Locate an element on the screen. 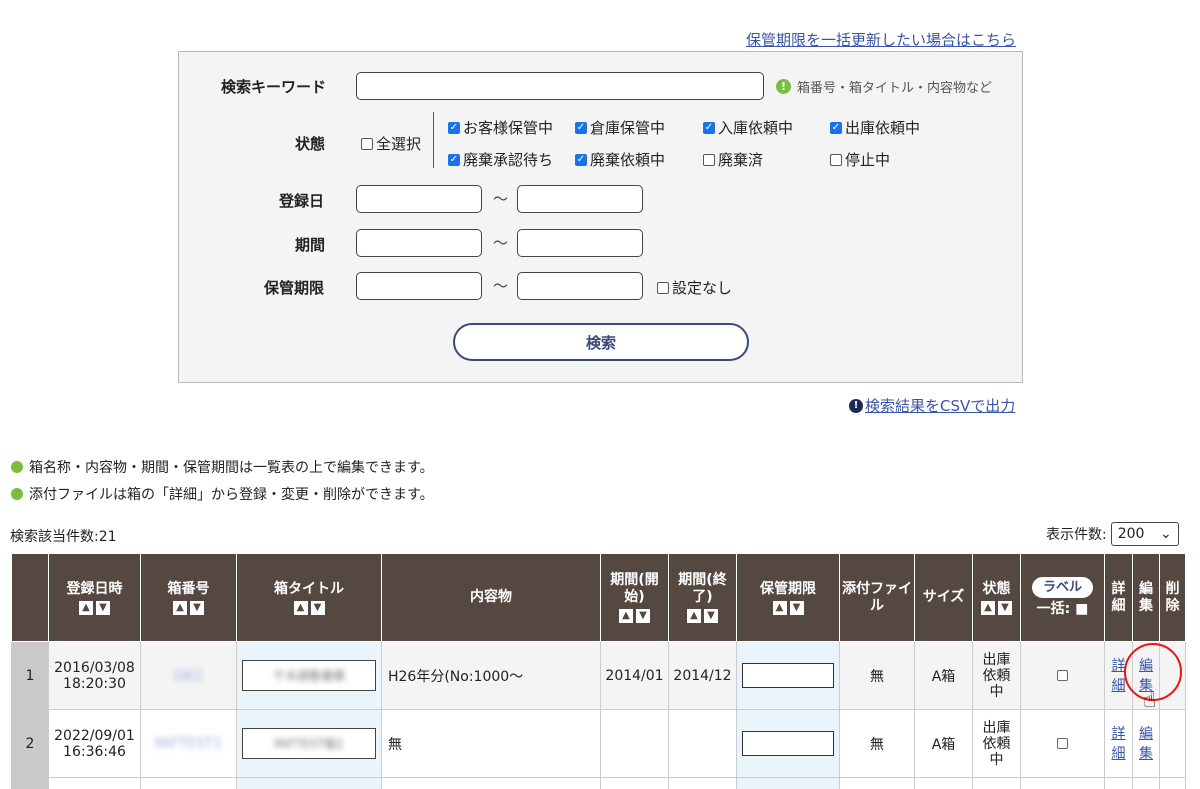 The height and width of the screenshot is (789, 1200). col-status: 状態 ▲ ▼ is located at coordinates (996, 597).